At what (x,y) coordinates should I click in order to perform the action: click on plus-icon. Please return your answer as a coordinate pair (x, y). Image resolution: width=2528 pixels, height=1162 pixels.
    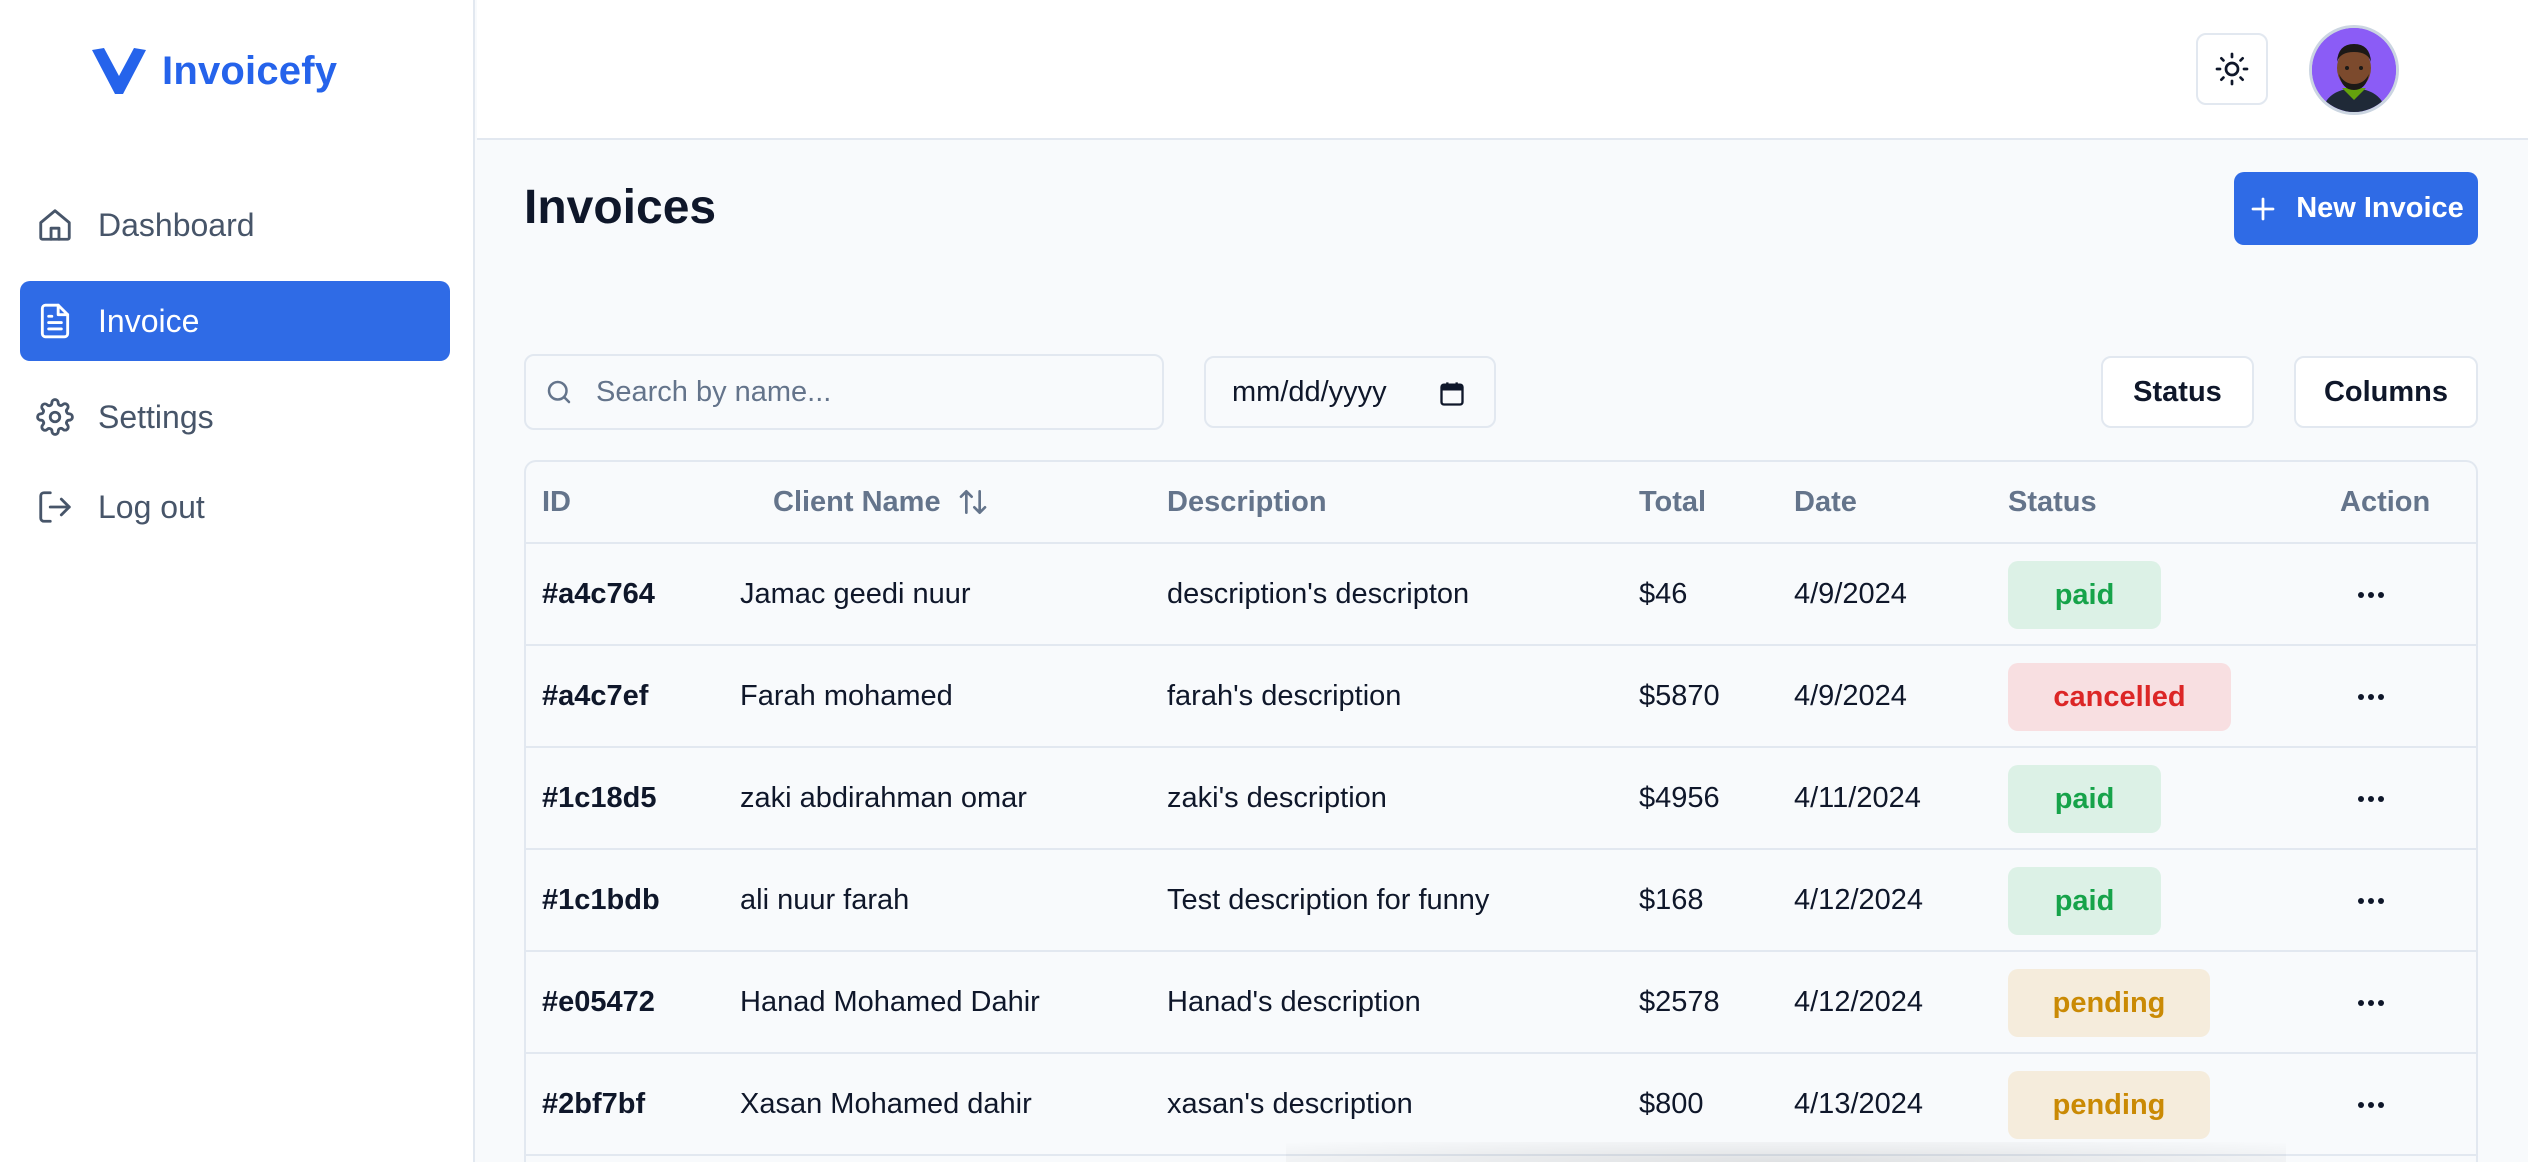
    Looking at the image, I should click on (2263, 208).